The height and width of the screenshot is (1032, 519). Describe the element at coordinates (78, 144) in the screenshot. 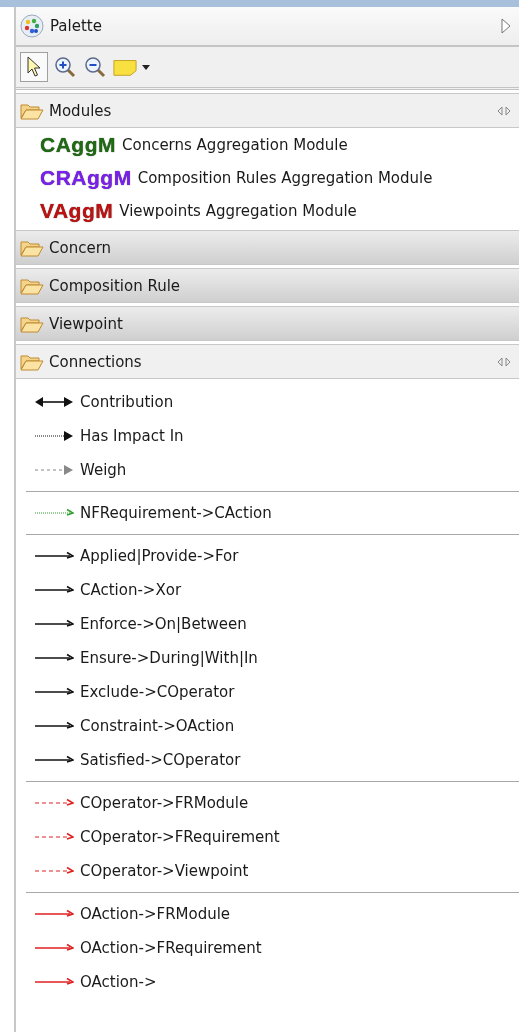

I see `module-abbreviation: CAggM` at that location.